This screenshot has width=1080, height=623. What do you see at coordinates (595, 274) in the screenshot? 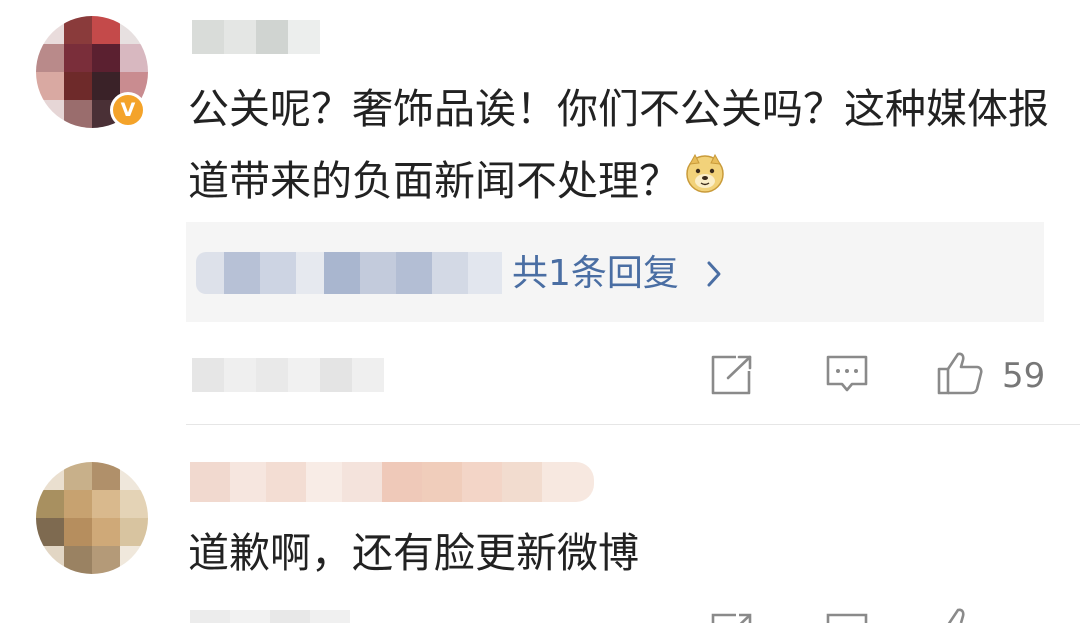
I see `view-replies-link: 共1条回复` at bounding box center [595, 274].